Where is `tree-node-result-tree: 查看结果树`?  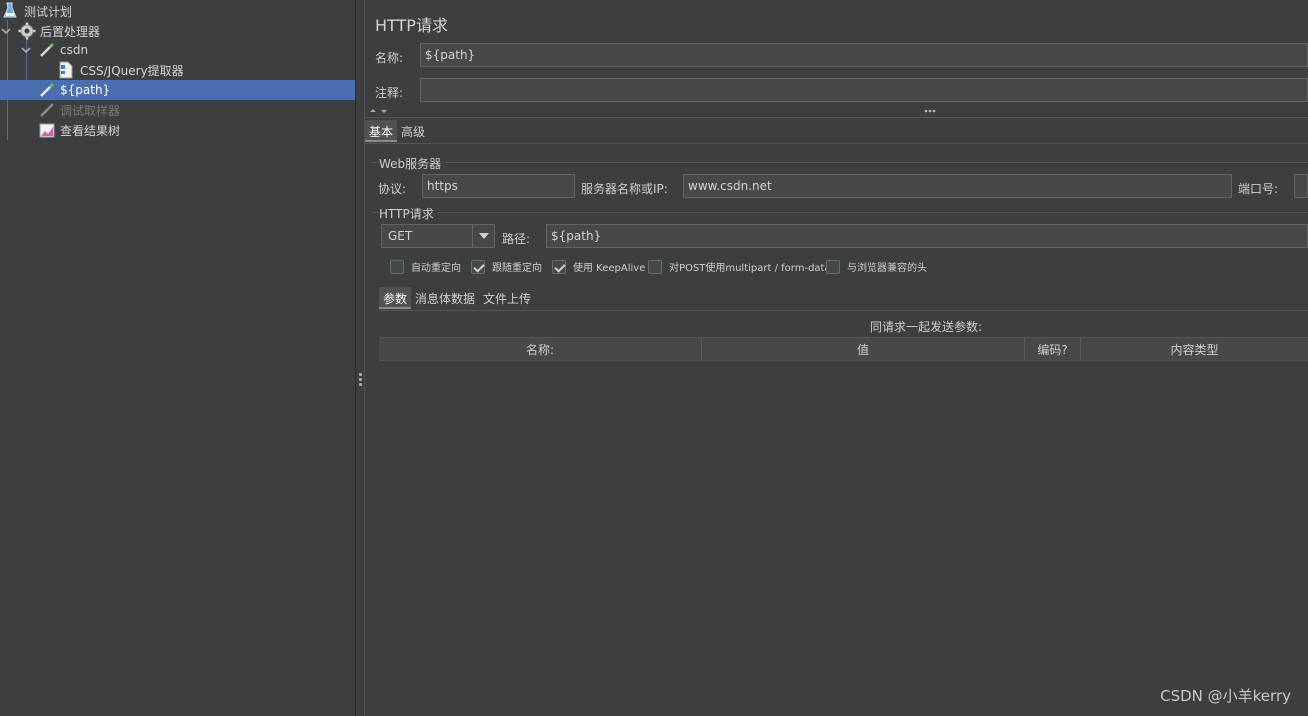
tree-node-result-tree: 查看结果树 is located at coordinates (79, 130).